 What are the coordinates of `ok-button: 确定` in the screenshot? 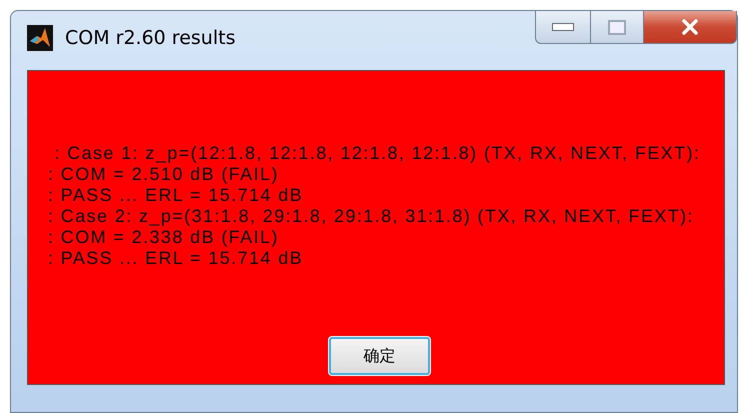 It's located at (379, 356).